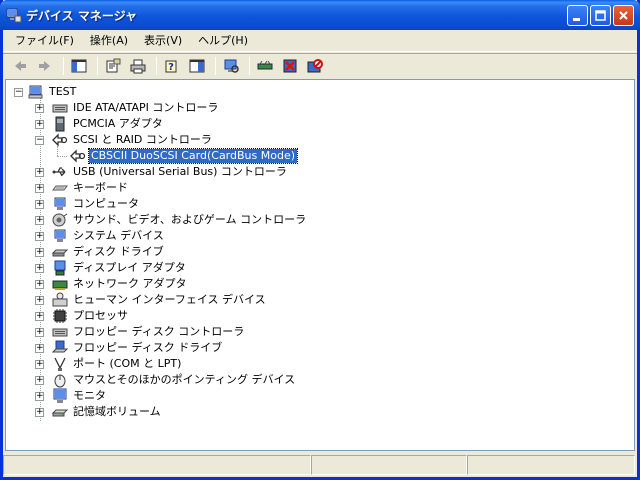  I want to click on toolbar: ?, so click(320, 65).